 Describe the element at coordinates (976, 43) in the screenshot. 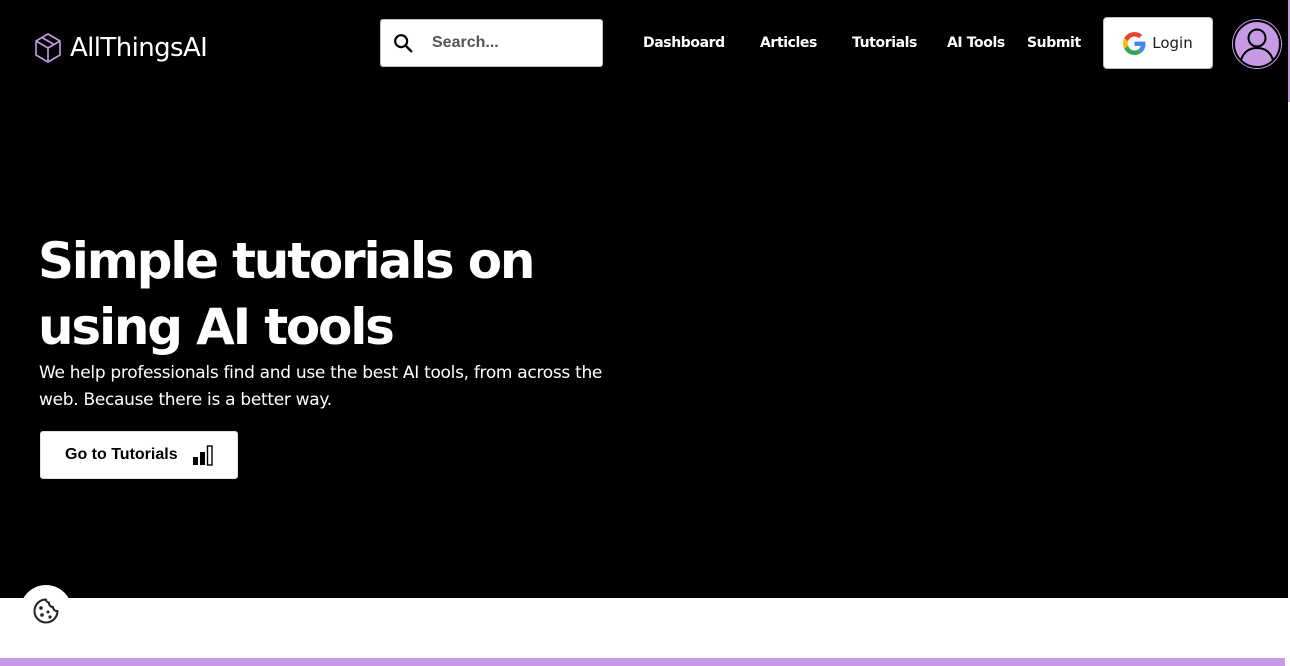

I see `nav-ai-tools: AI Tools` at that location.